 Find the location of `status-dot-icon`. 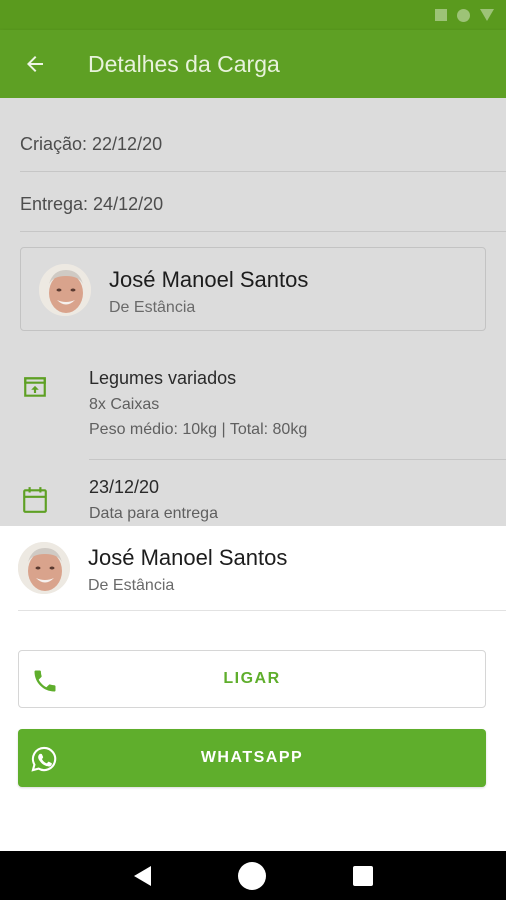

status-dot-icon is located at coordinates (463, 15).